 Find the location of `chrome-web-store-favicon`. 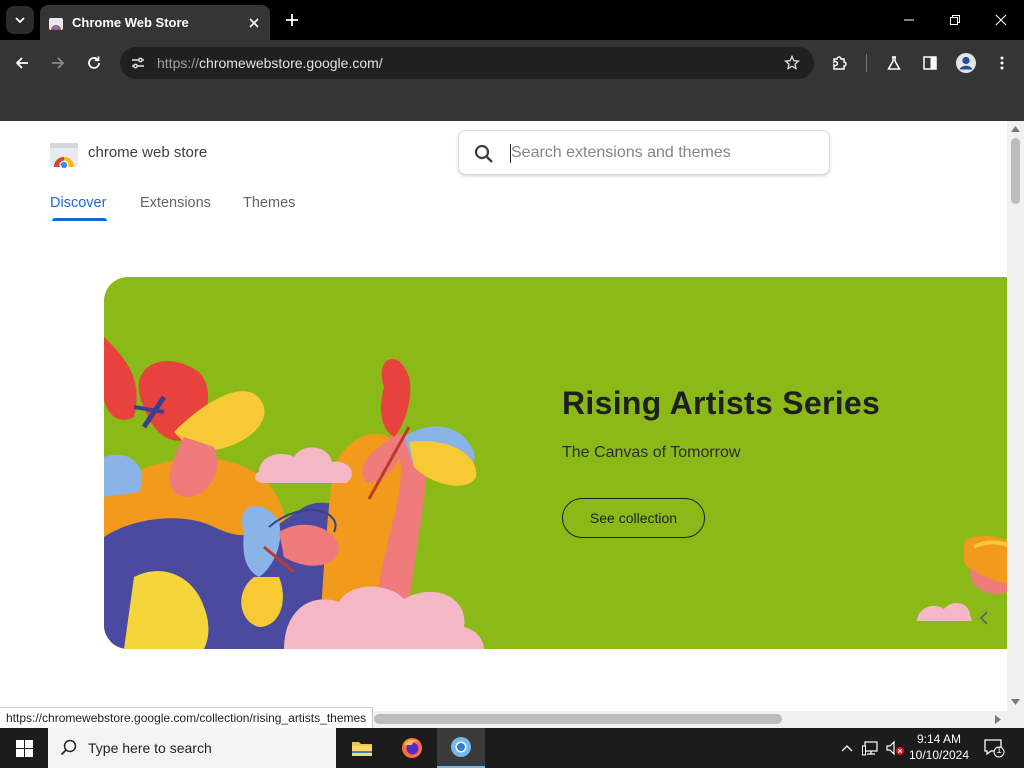

chrome-web-store-favicon is located at coordinates (56, 23).